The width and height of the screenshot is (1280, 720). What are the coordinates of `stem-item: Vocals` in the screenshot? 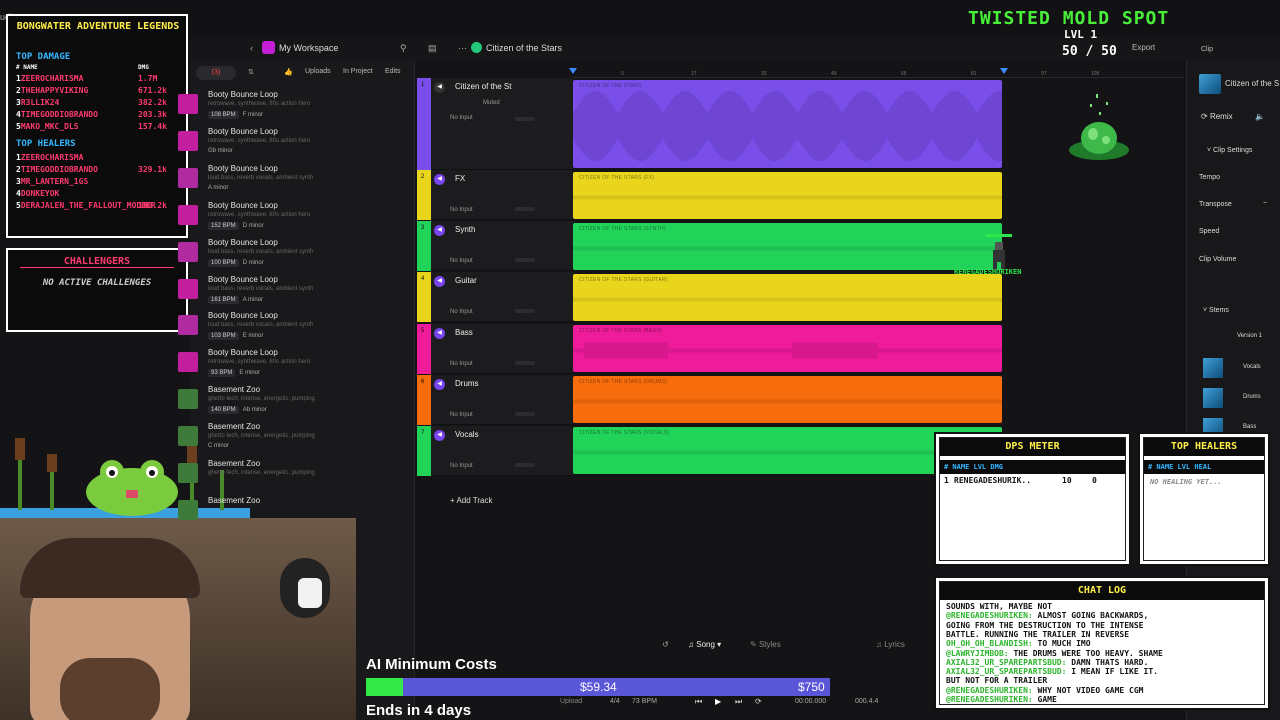 It's located at (1238, 369).